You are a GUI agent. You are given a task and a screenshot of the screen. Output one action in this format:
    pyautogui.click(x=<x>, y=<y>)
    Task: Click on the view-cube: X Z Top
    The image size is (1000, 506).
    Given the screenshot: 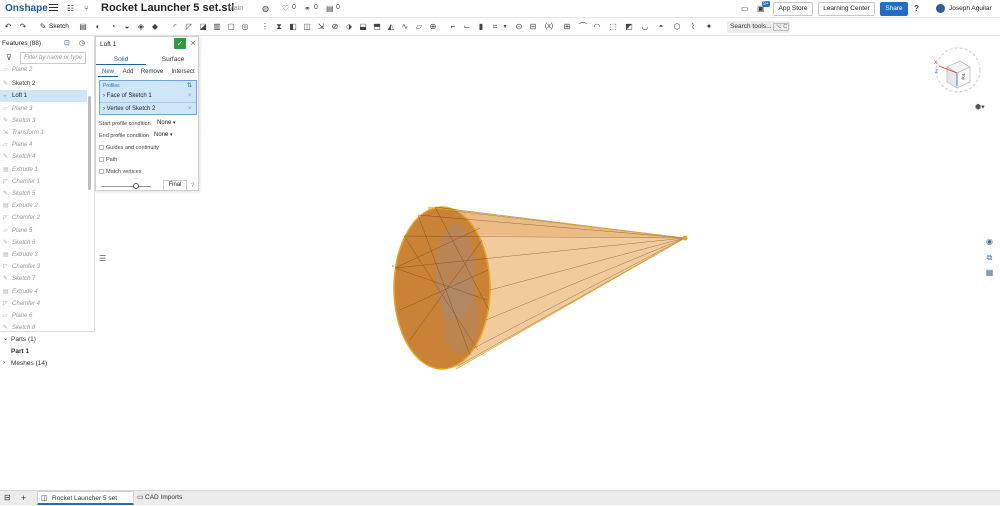 What is the action you would take?
    pyautogui.click(x=958, y=70)
    